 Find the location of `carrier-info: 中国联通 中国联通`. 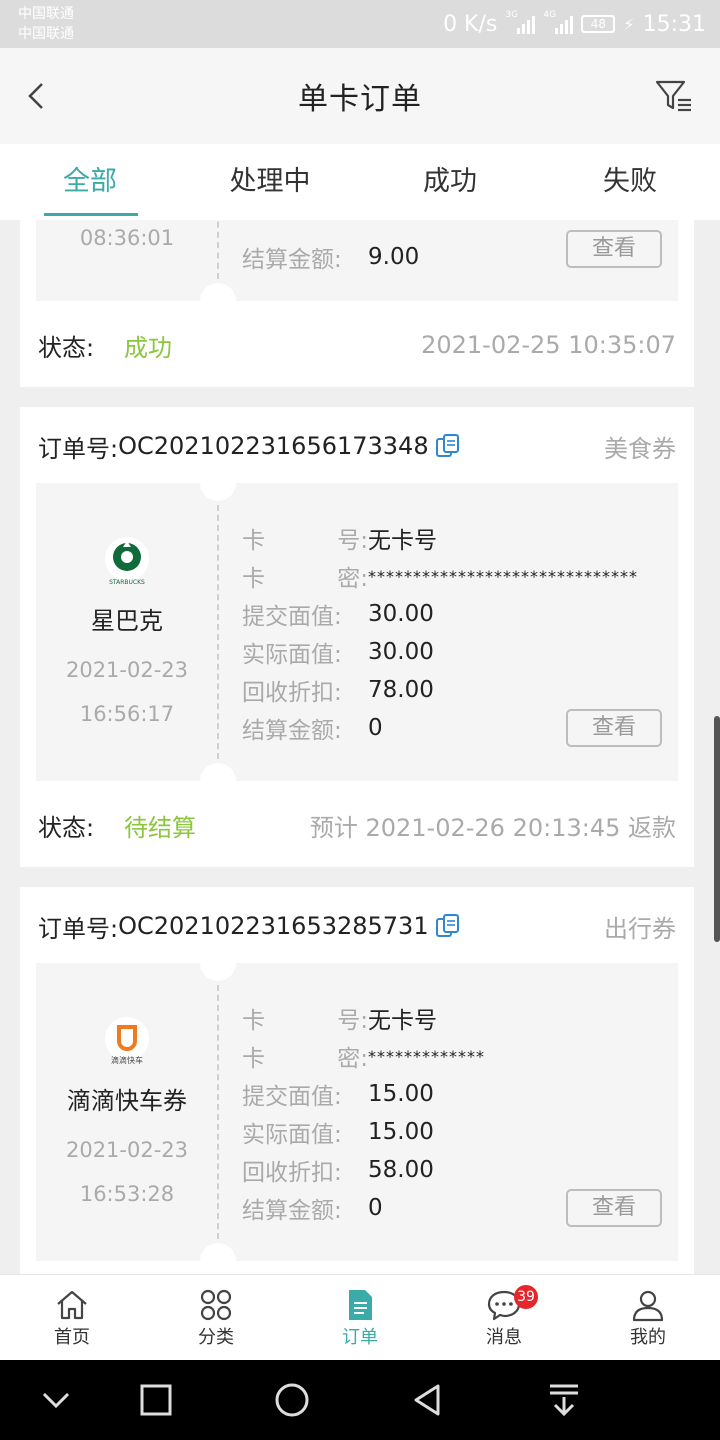

carrier-info: 中国联通 中国联通 is located at coordinates (46, 24).